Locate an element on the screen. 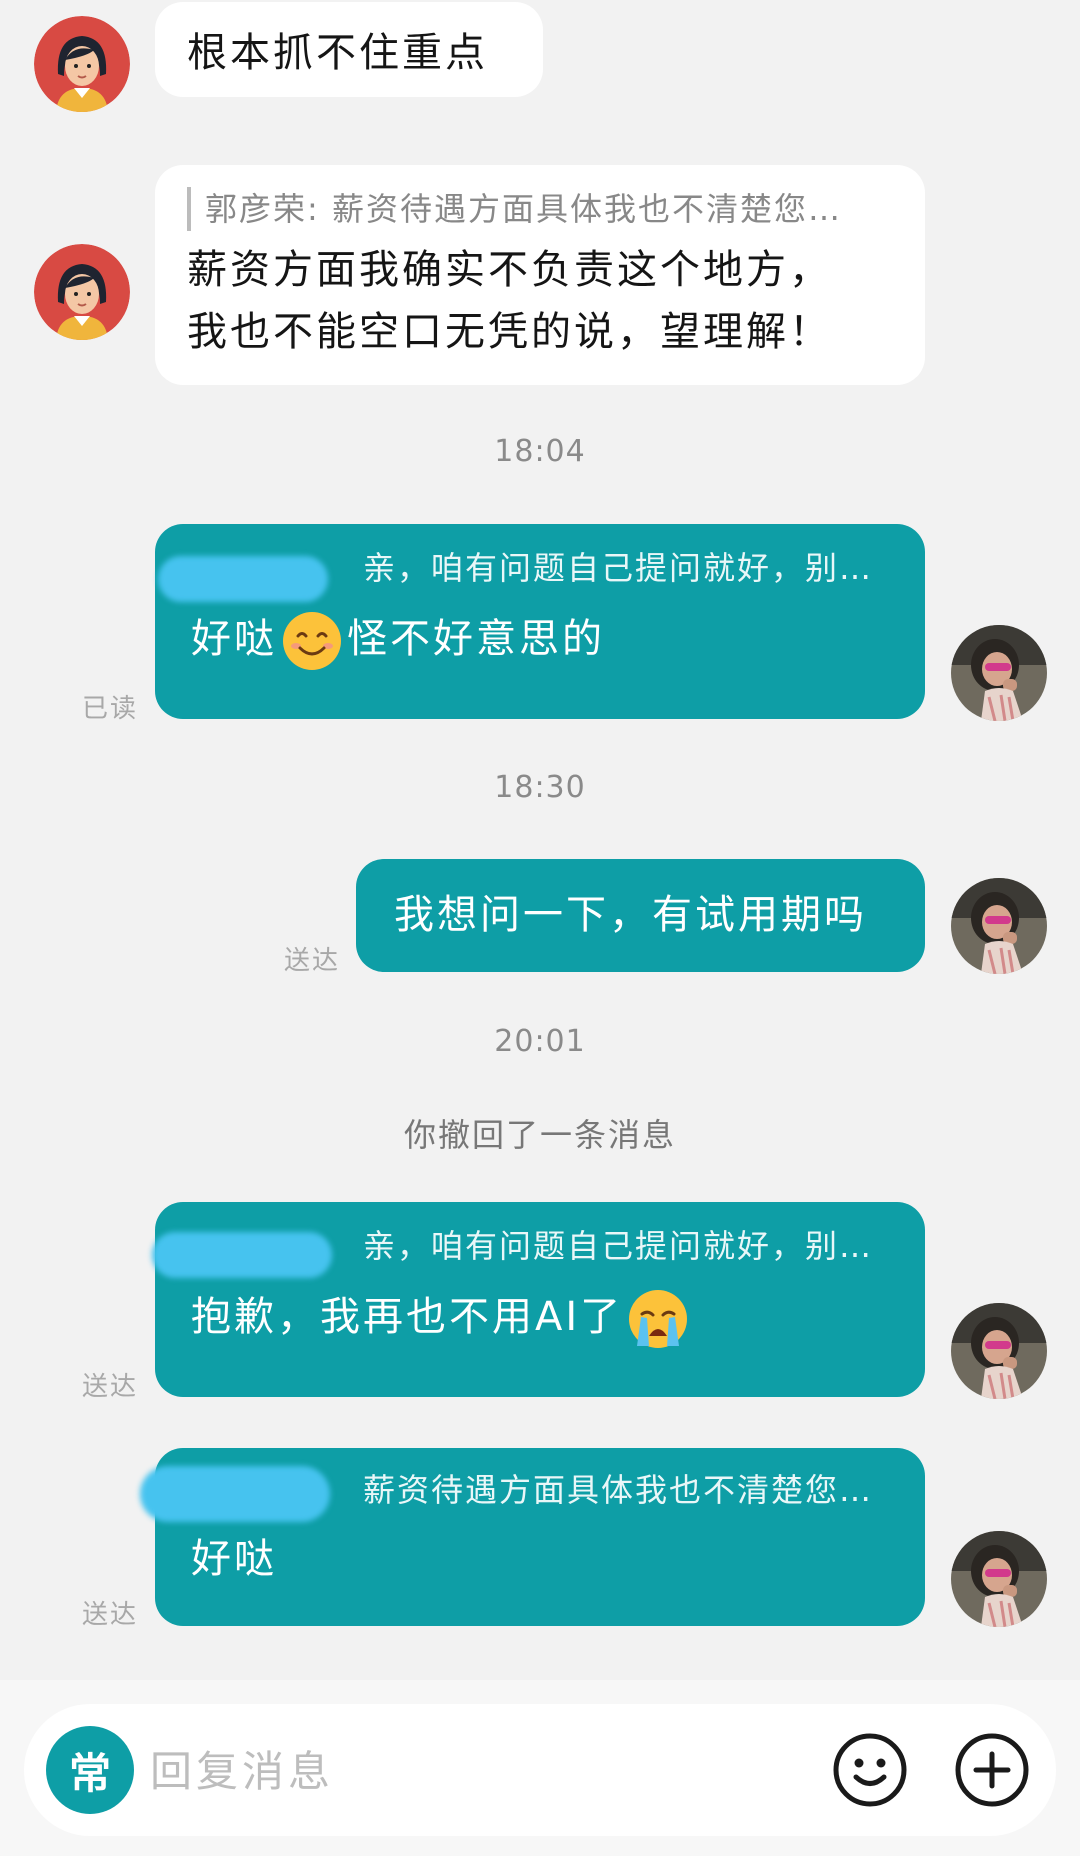 This screenshot has height=1856, width=1080. smile-emoji-icon is located at coordinates (312, 641).